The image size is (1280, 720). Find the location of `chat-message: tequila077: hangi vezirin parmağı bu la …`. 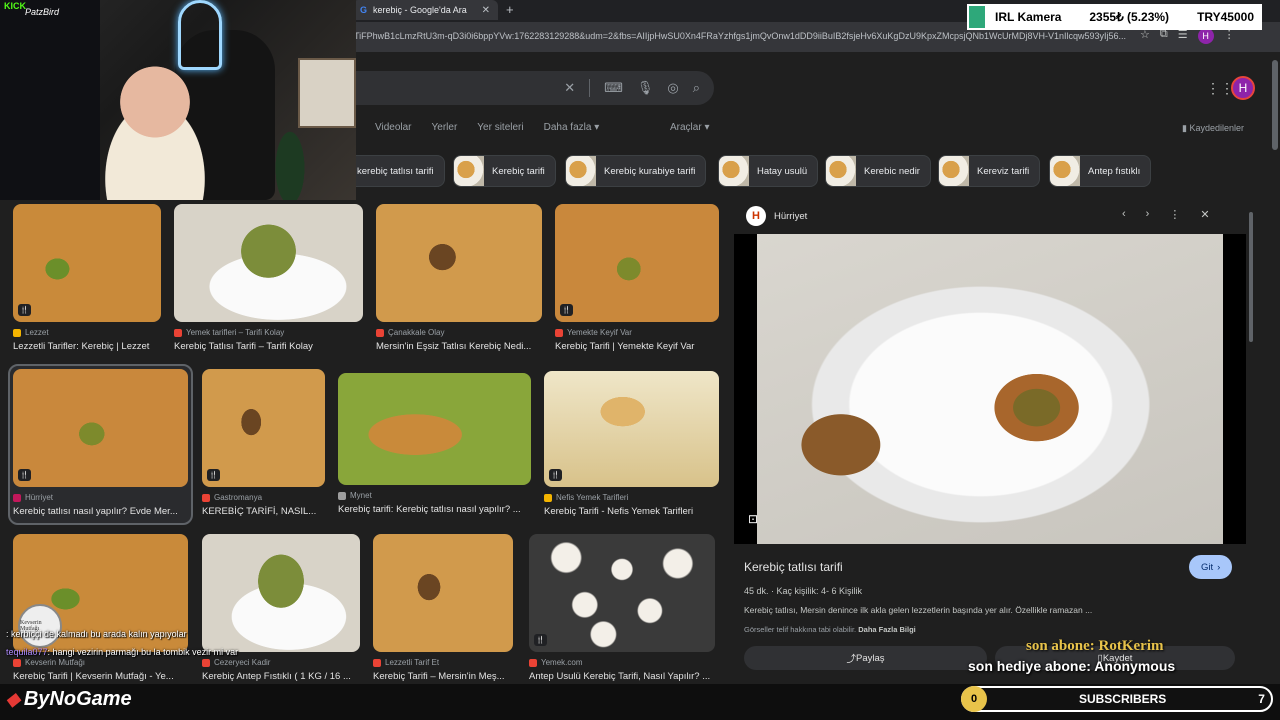

chat-message: tequila077: hangi vezirin parmağı bu la … is located at coordinates (122, 652).